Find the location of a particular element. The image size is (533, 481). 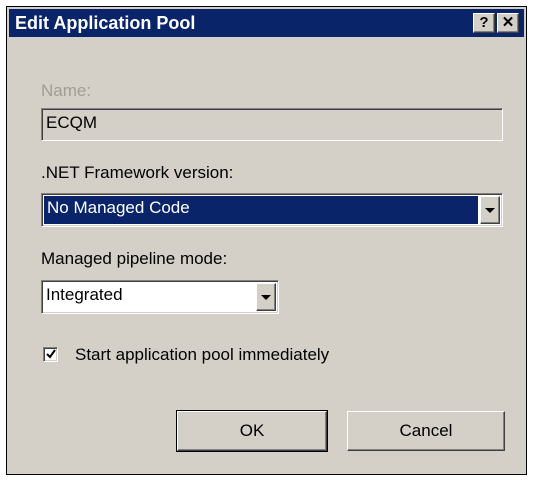

help-icon: ? is located at coordinates (484, 22).